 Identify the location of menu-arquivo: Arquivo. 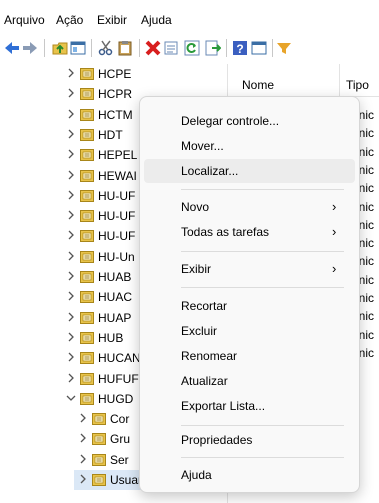
(24, 20).